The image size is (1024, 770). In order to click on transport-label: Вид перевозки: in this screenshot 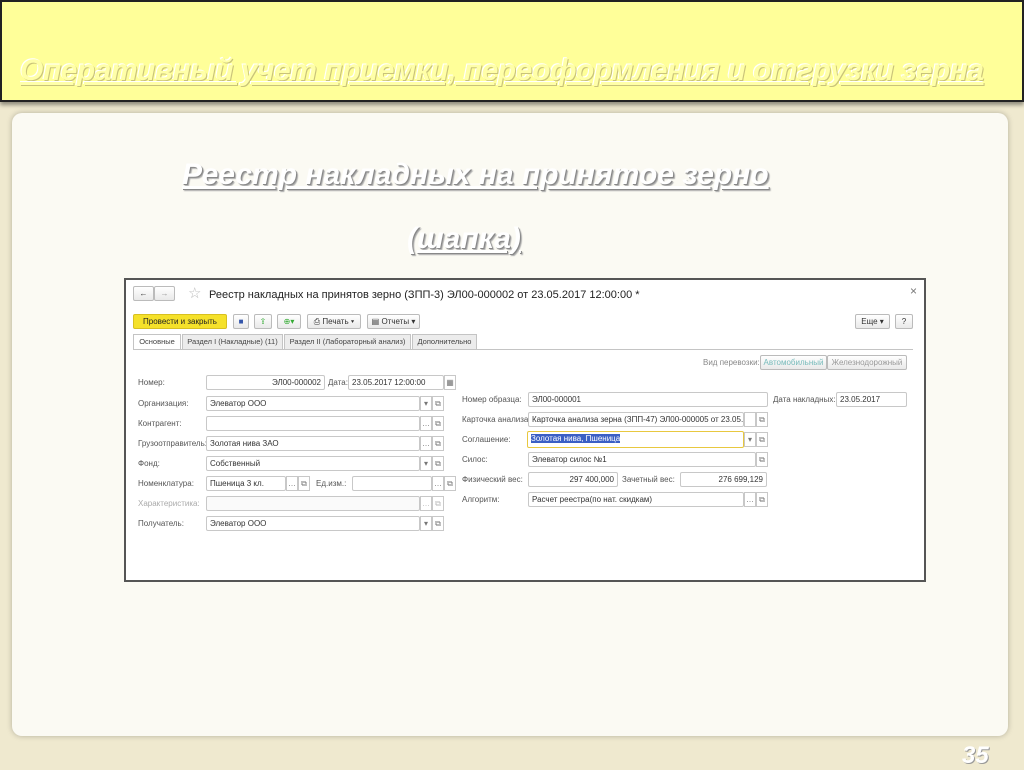, I will do `click(731, 362)`.